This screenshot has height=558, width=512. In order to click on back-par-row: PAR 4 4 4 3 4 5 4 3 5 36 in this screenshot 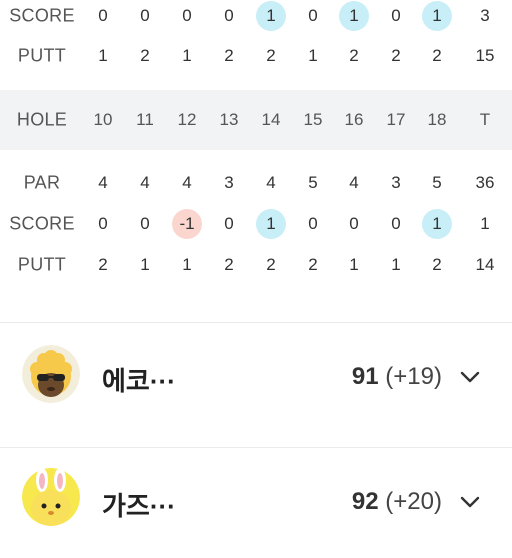, I will do `click(256, 183)`.